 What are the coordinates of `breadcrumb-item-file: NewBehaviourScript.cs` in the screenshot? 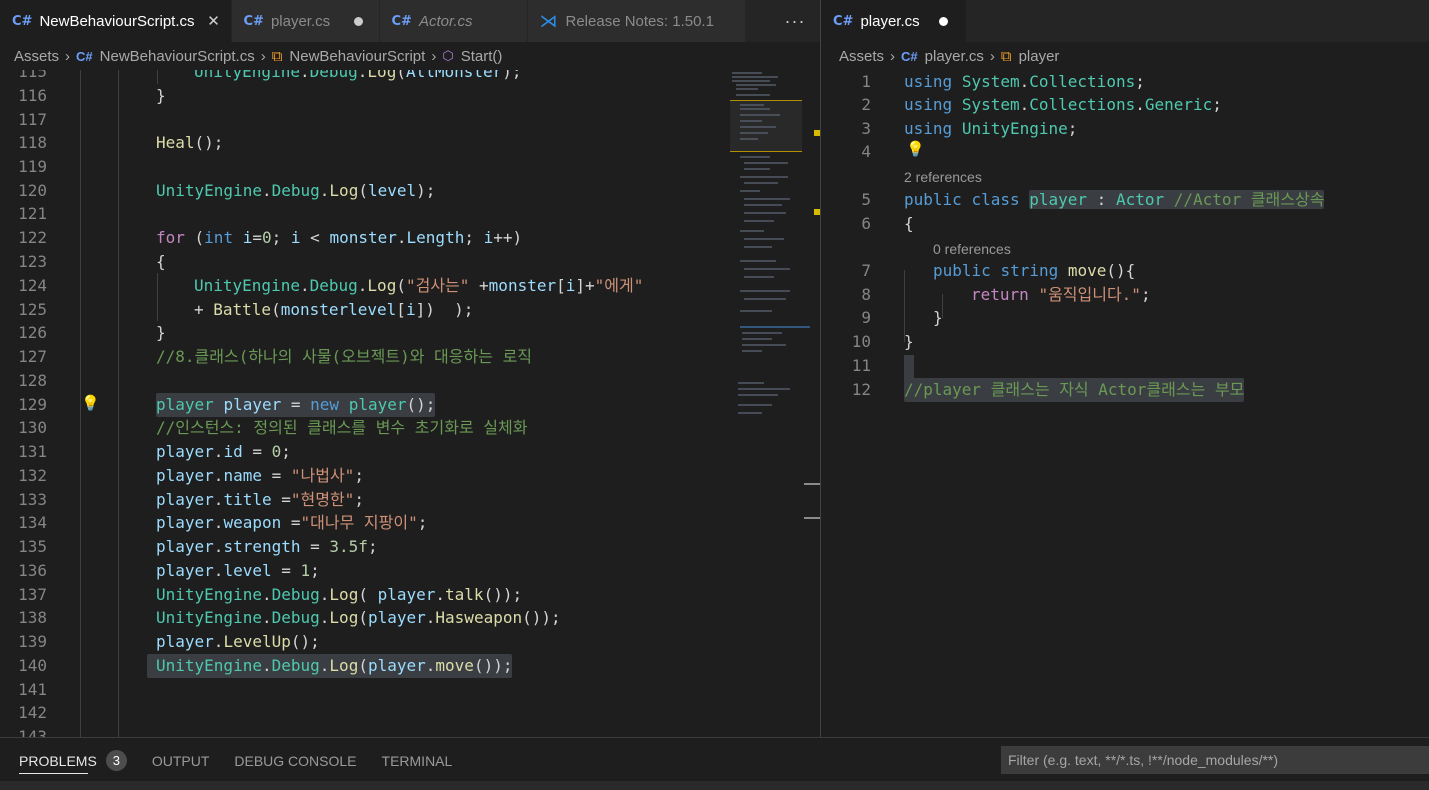 It's located at (177, 56).